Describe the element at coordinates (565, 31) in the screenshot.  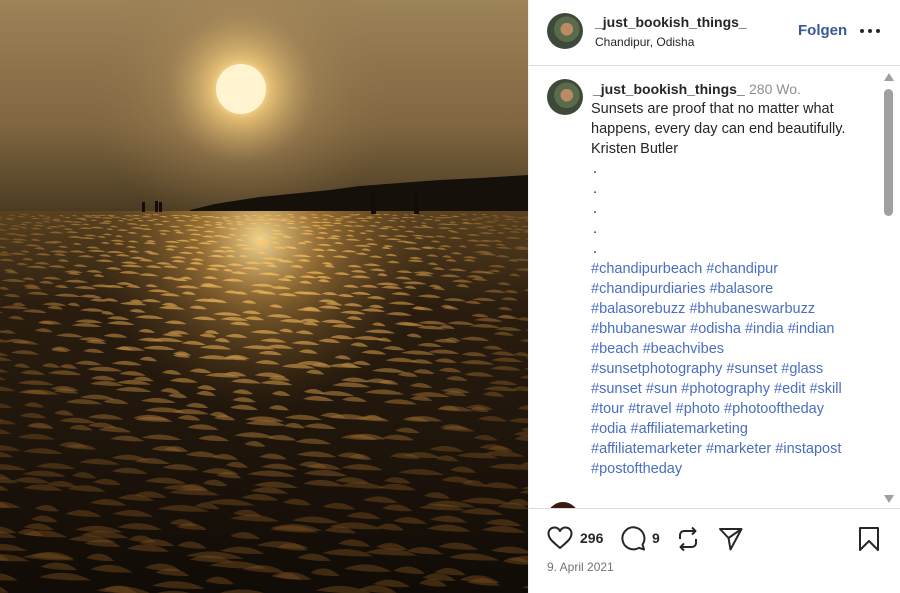
I see `author-avatar` at that location.